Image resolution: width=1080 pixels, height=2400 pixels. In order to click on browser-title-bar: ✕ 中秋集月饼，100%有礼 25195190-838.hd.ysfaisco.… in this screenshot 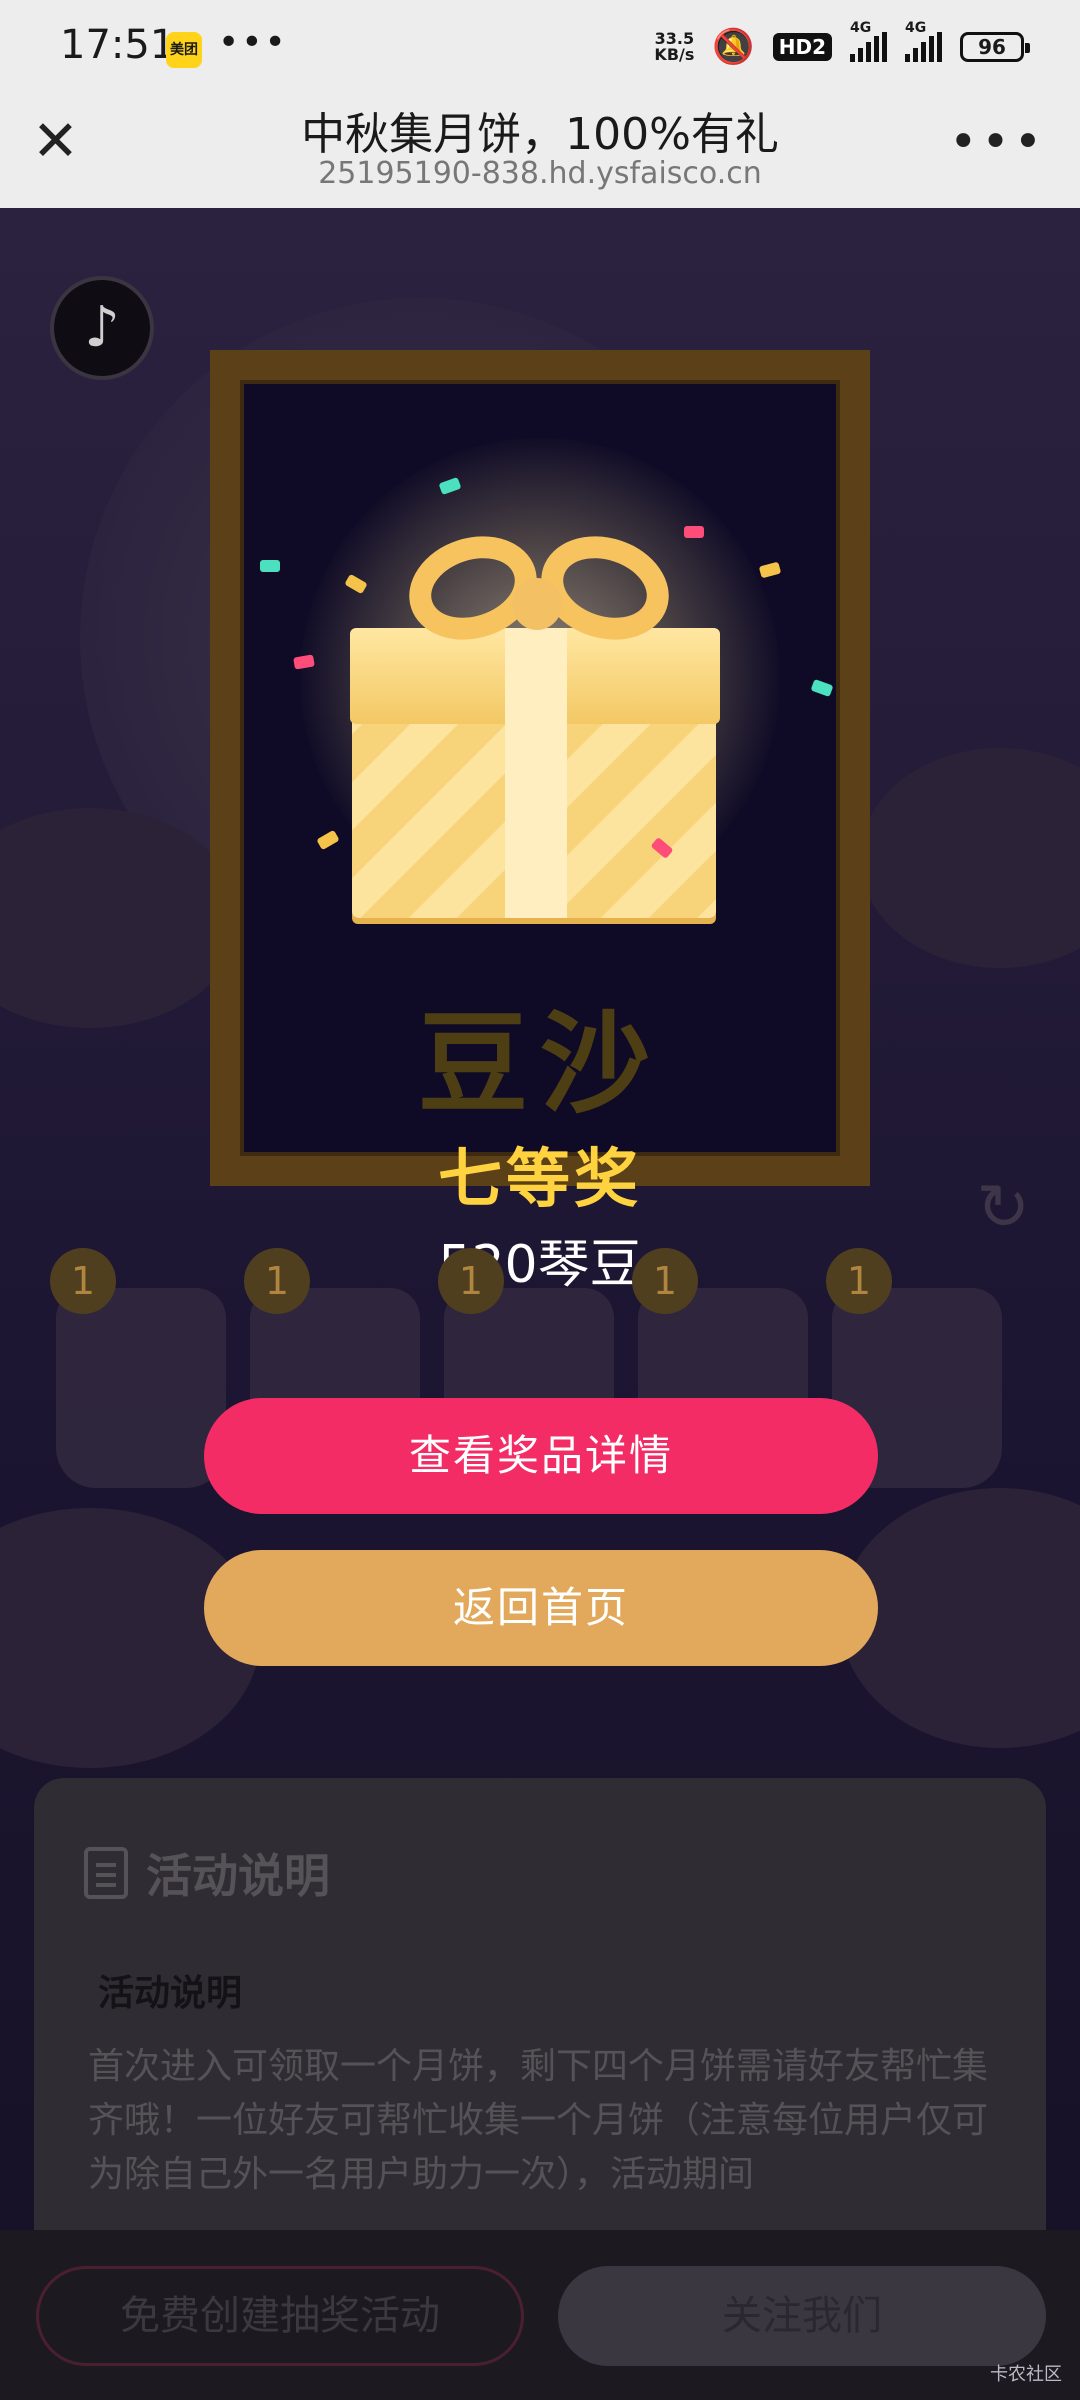, I will do `click(540, 152)`.